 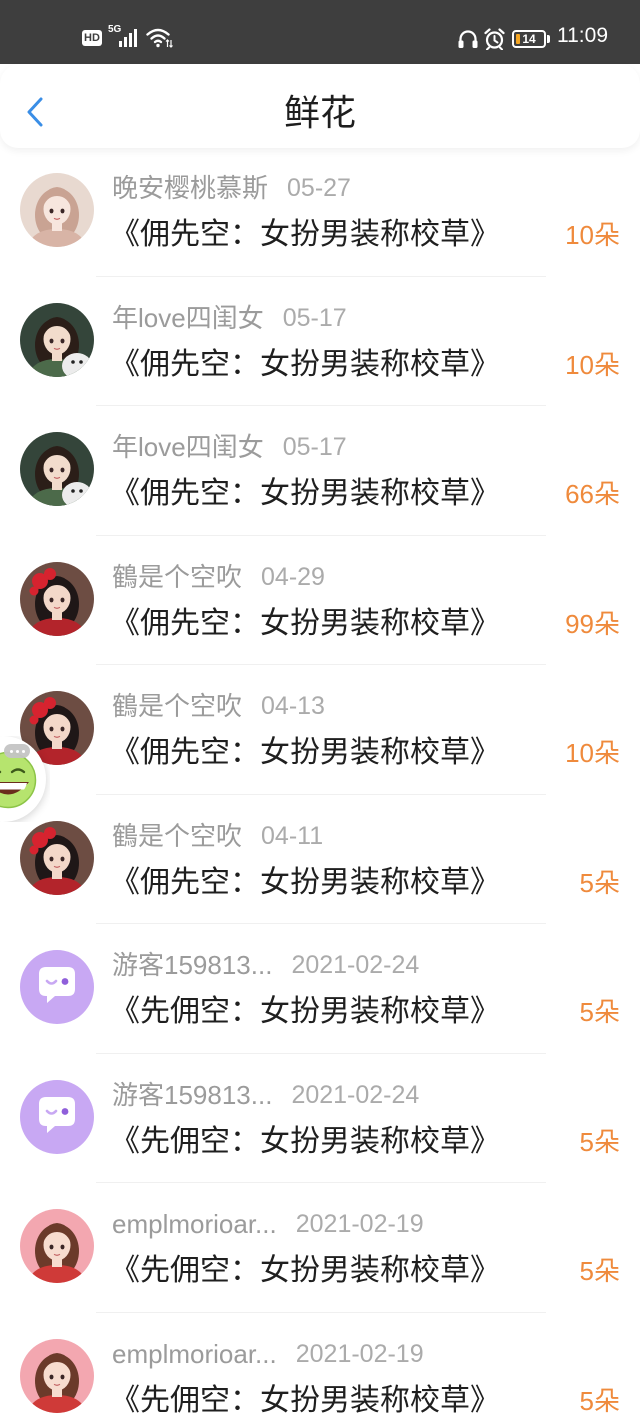 I want to click on nav-header: 鲜花, so click(x=320, y=106).